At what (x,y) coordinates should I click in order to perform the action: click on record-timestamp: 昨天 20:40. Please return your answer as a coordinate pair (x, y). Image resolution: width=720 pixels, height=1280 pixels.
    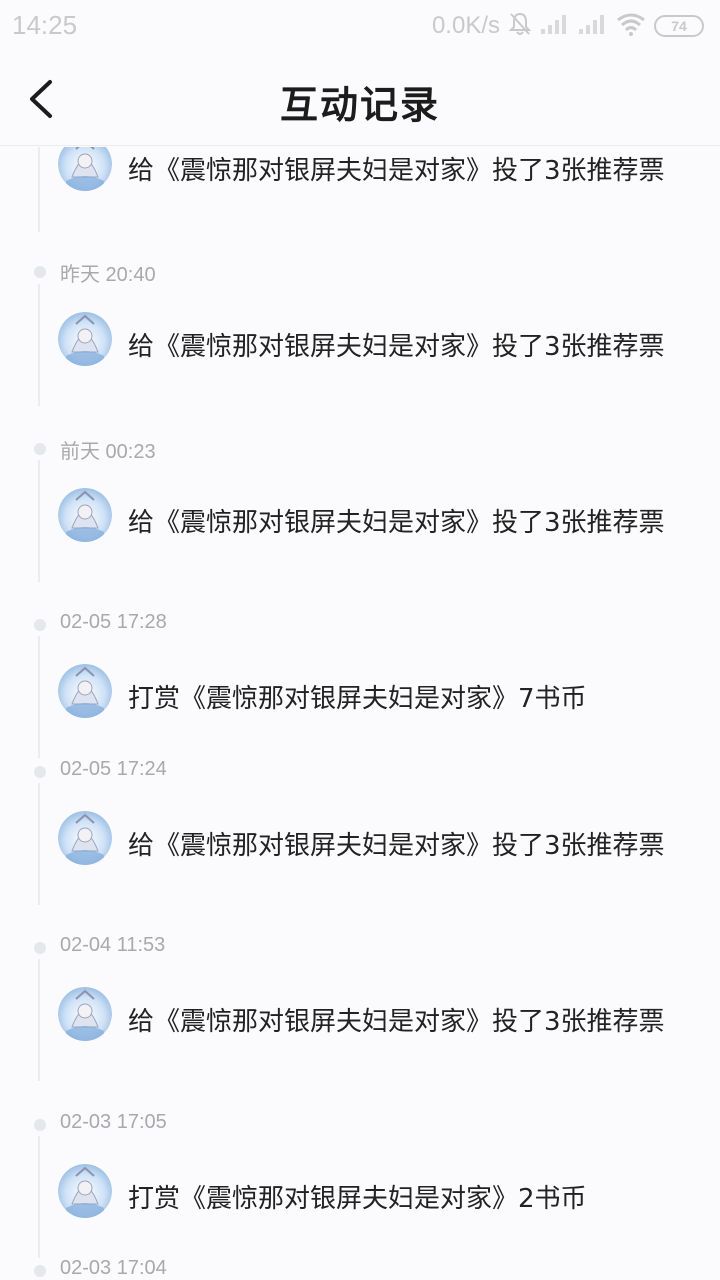
    Looking at the image, I should click on (108, 275).